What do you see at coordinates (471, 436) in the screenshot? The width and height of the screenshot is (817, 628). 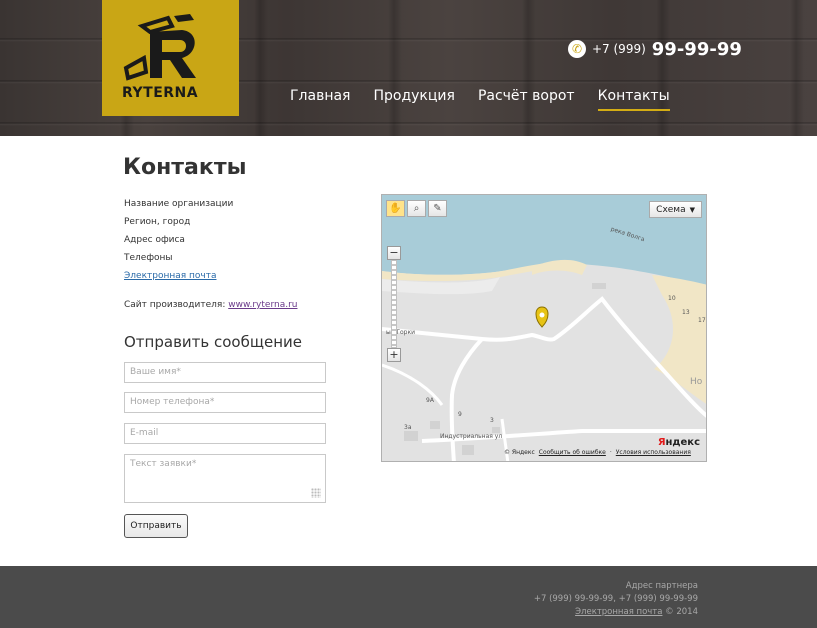 I see `street-label: Индустриальная ул` at bounding box center [471, 436].